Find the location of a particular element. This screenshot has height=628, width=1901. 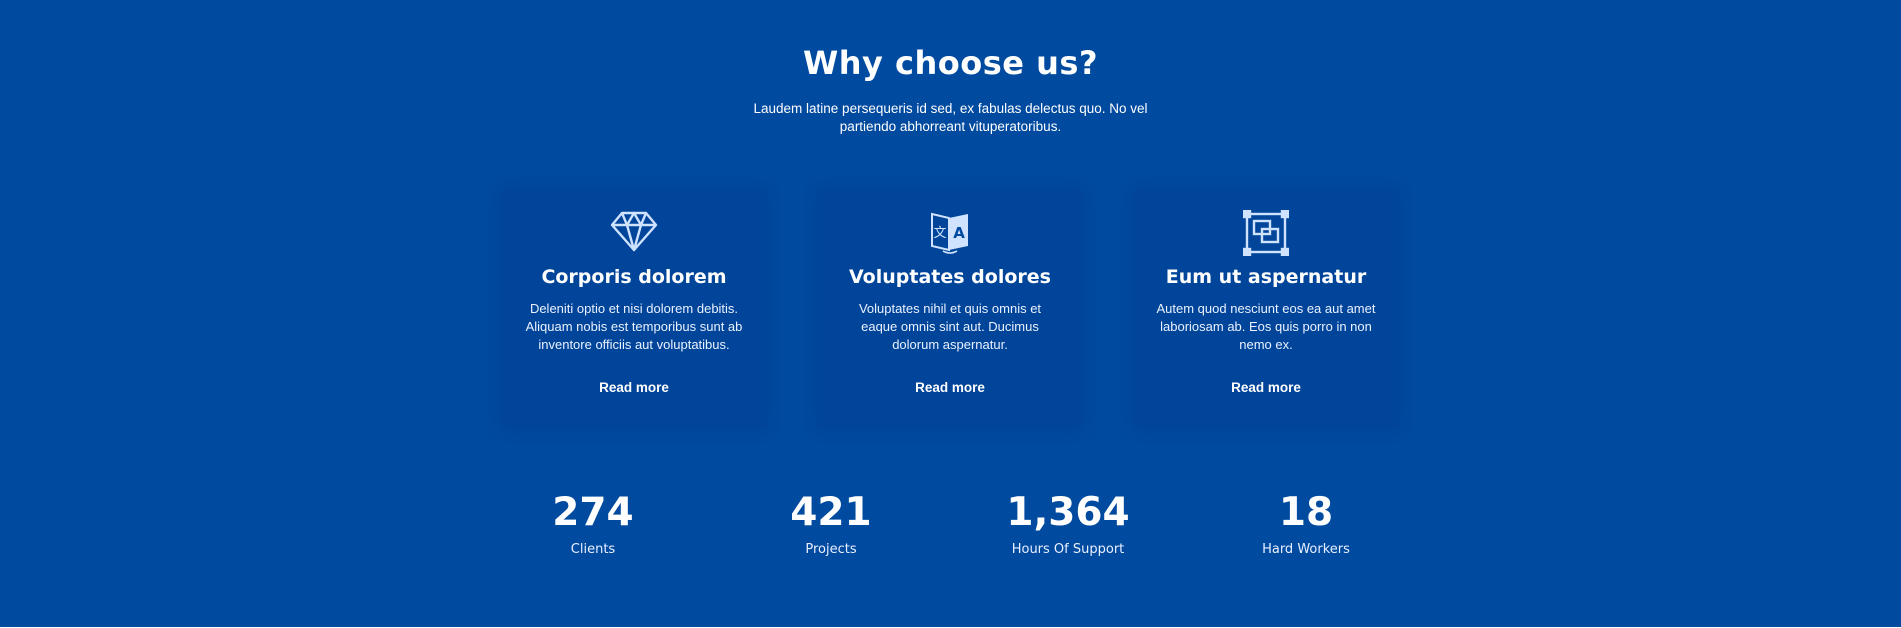

svg-text: 文 is located at coordinates (939, 233).